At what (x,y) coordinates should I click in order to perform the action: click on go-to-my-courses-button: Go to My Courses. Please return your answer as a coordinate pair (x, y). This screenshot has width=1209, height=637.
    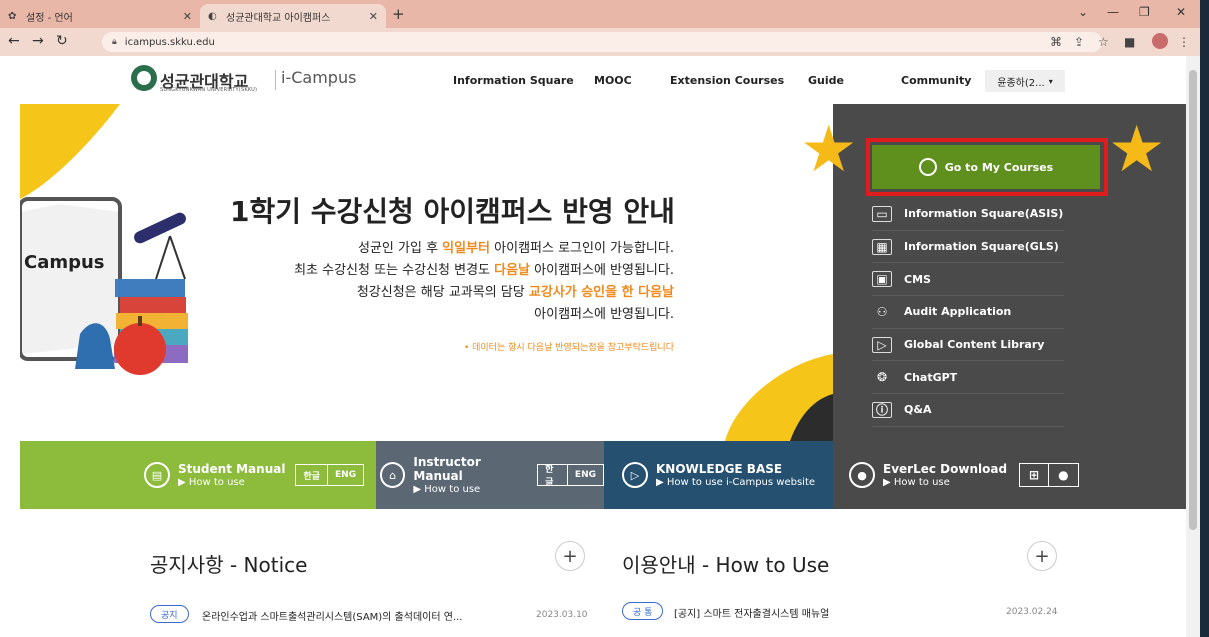
    Looking at the image, I should click on (986, 167).